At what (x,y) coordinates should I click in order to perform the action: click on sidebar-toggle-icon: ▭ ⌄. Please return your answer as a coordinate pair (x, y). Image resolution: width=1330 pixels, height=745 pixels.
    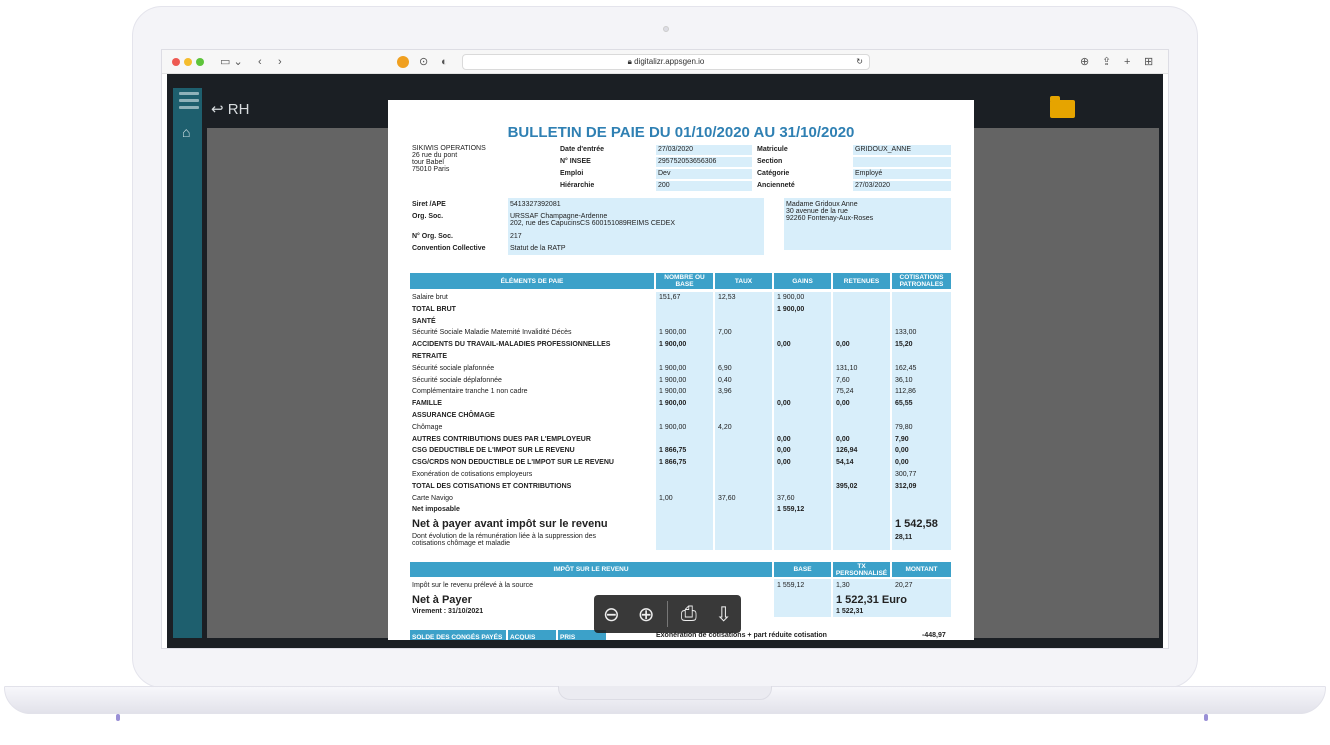
    Looking at the image, I should click on (231, 62).